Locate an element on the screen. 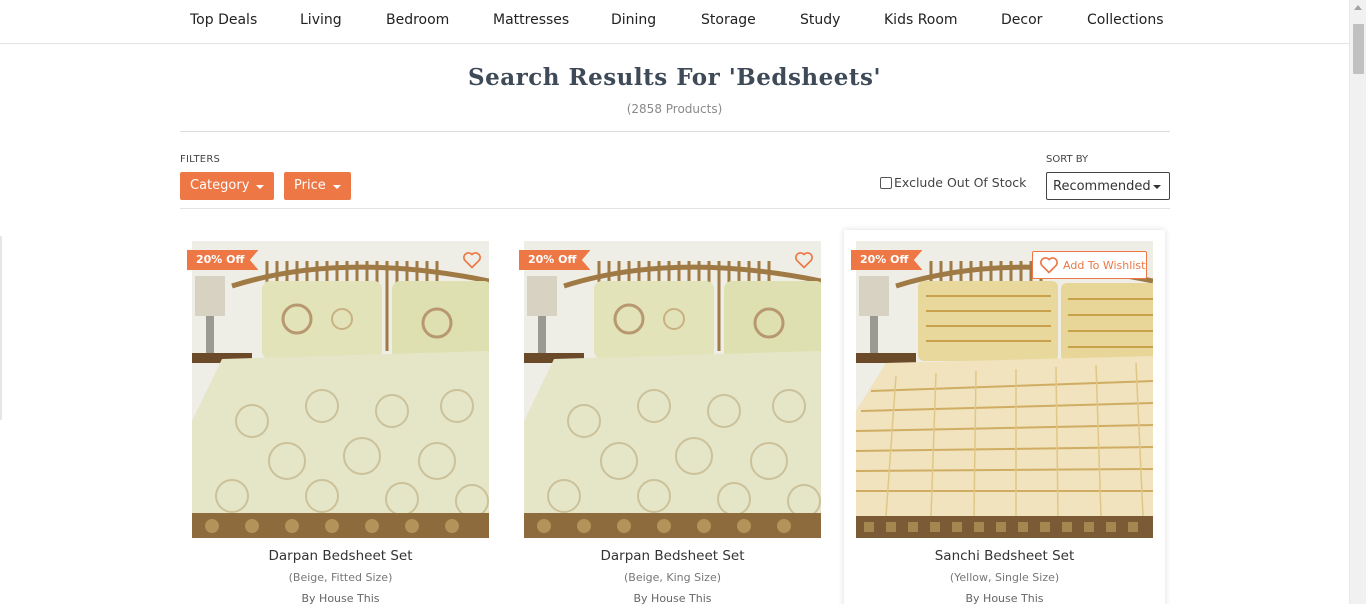 Image resolution: width=1366 pixels, height=604 pixels. product-name: Sanchi Bedsheet Set is located at coordinates (1004, 556).